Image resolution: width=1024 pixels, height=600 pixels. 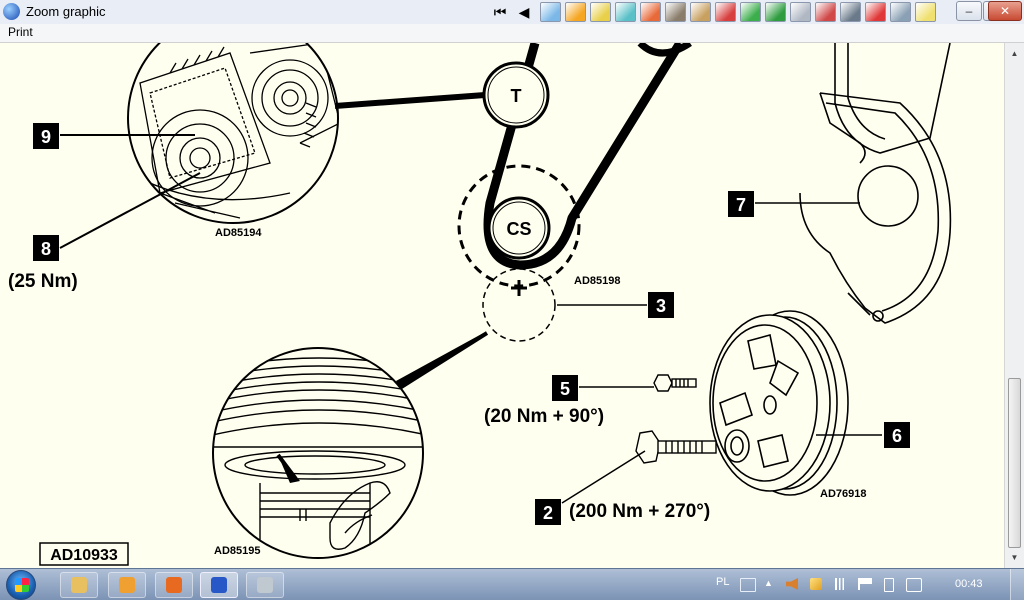 I want to click on keyboard-icon, so click(x=748, y=585).